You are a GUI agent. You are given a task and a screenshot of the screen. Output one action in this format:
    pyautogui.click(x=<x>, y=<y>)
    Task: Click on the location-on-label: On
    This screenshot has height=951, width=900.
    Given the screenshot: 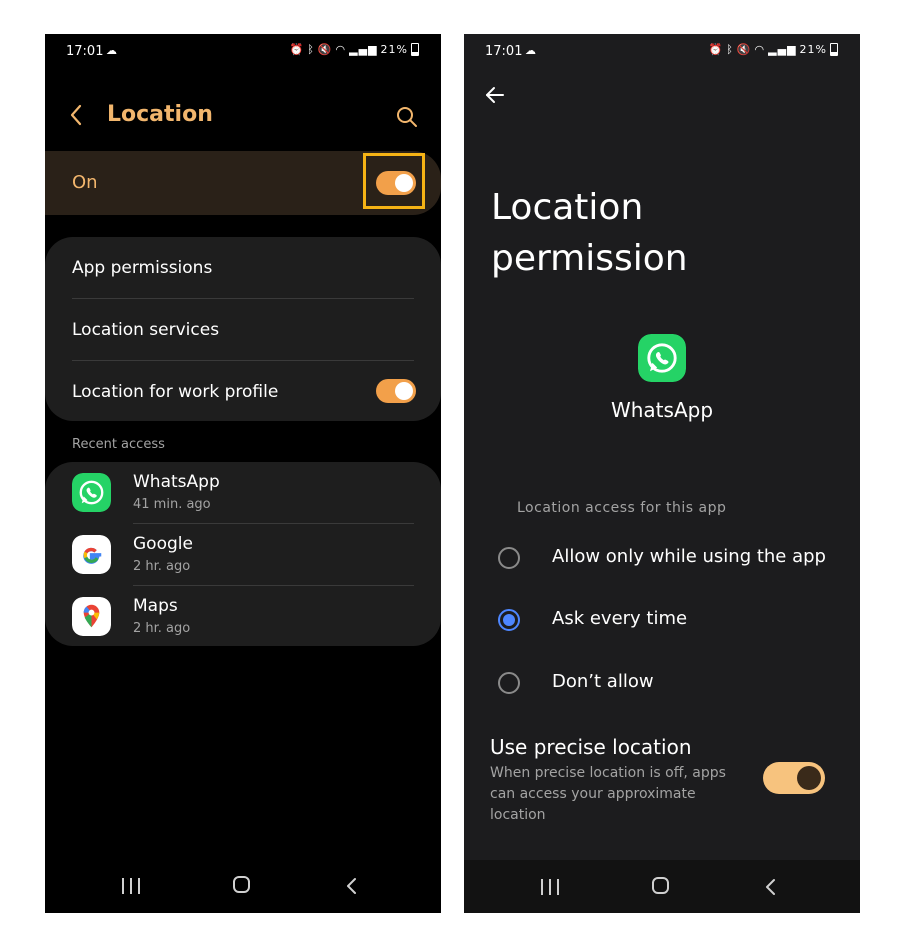 What is the action you would take?
    pyautogui.click(x=85, y=182)
    